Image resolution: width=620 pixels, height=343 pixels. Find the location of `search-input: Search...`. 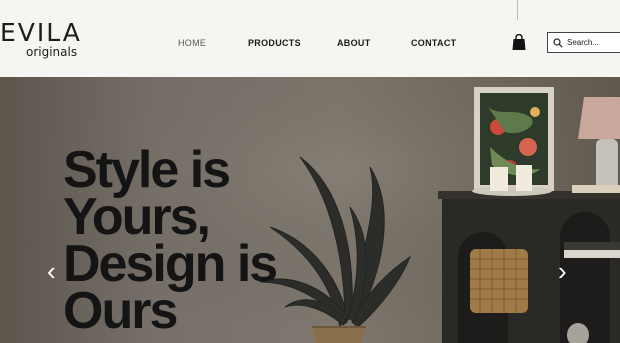

search-input: Search... is located at coordinates (583, 42).